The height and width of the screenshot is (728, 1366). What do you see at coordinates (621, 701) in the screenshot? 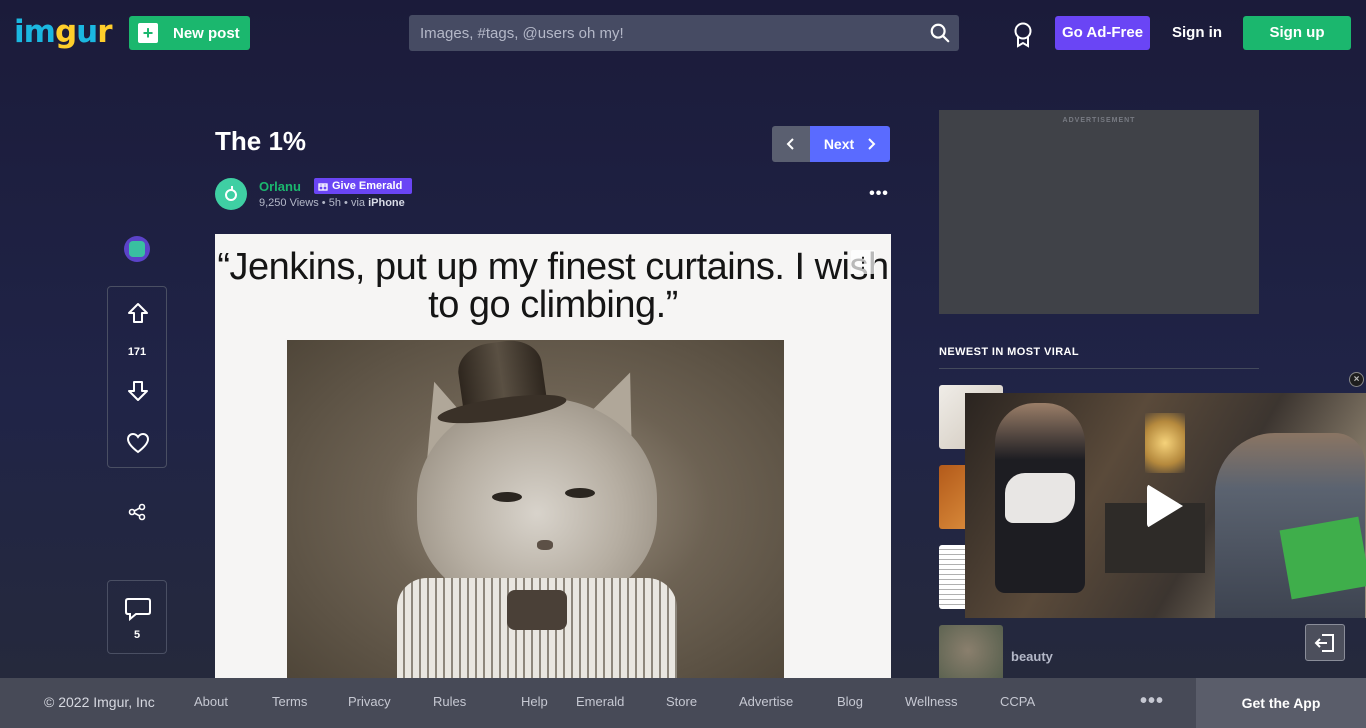
I see `footer-link-emerald: Emerald` at bounding box center [621, 701].